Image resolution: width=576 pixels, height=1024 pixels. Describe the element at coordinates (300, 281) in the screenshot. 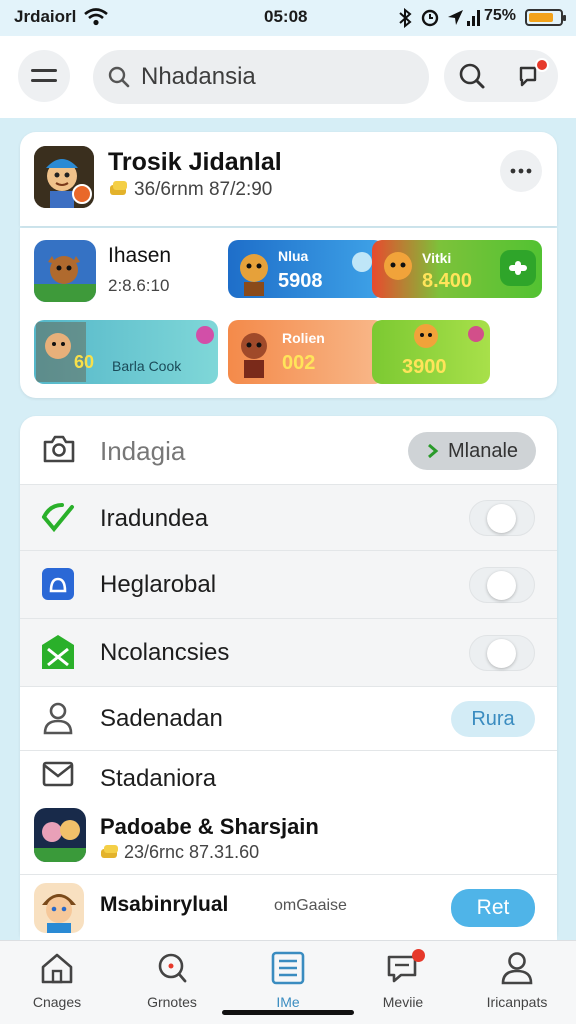

I see `tile-value: 5908` at that location.